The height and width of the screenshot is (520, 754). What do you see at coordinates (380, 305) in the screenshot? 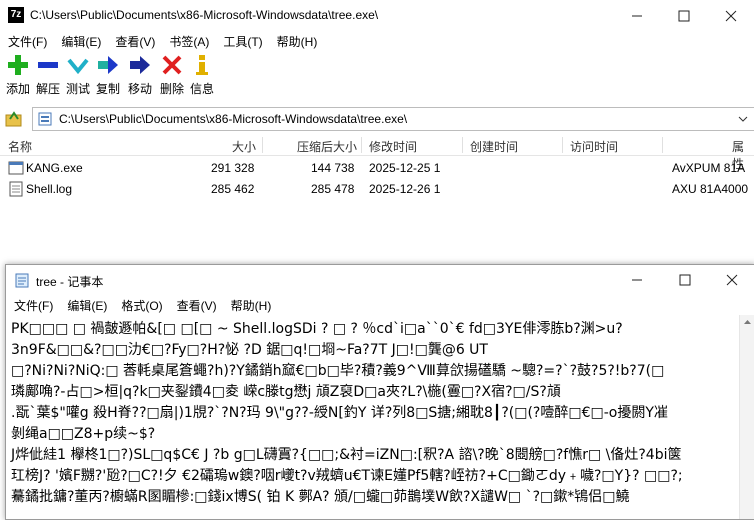
I see `notepad-menu-bar: 文件(F) 编辑(E) 格式(O) 查看(V) 帮助(H)` at bounding box center [380, 305].